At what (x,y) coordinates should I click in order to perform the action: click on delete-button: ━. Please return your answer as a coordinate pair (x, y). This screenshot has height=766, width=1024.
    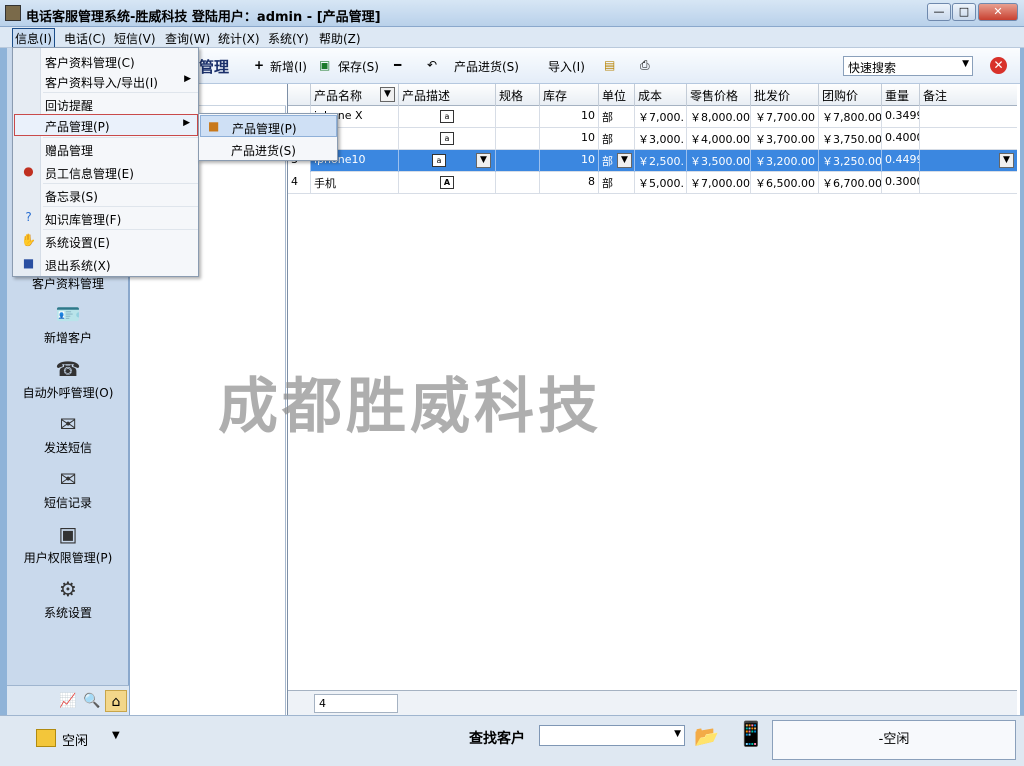
    Looking at the image, I should click on (397, 65).